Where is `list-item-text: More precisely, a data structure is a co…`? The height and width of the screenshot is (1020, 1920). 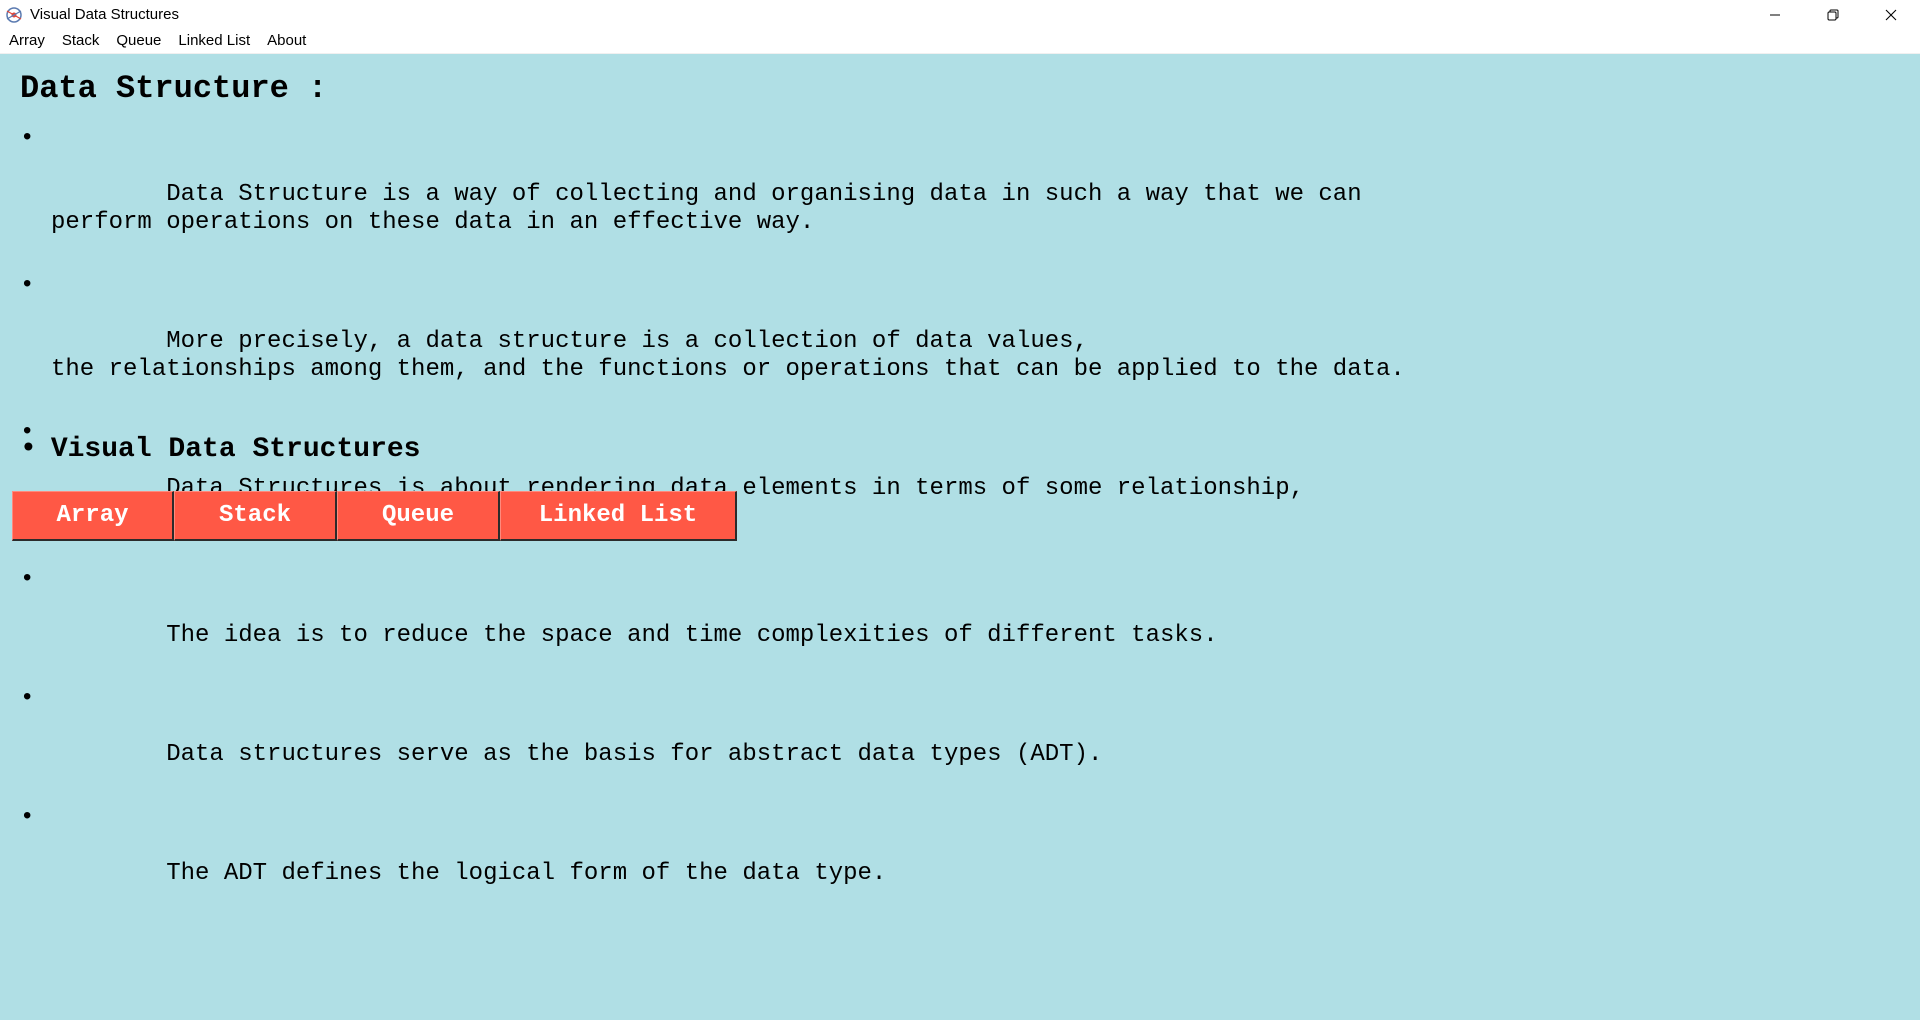
list-item-text: More precisely, a data structure is a co… is located at coordinates (728, 355).